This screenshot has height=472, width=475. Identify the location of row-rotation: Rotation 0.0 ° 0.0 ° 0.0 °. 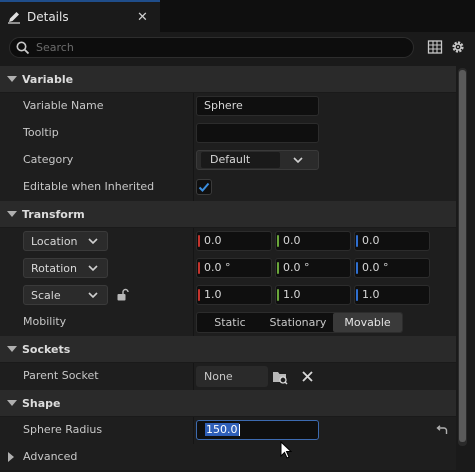
(228, 268).